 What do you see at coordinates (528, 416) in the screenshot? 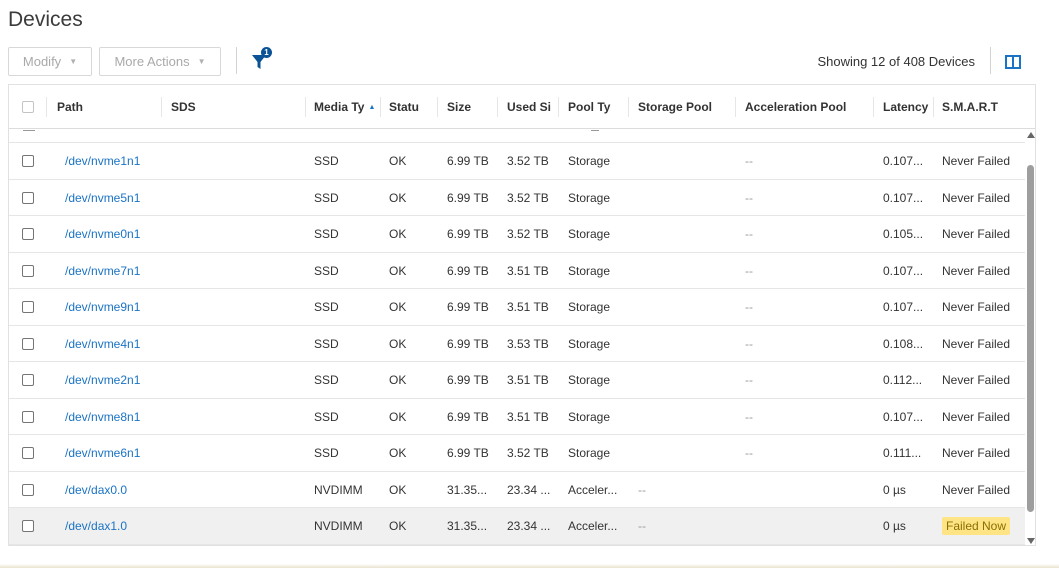
I see `cell-used-size: 3.51 TB` at bounding box center [528, 416].